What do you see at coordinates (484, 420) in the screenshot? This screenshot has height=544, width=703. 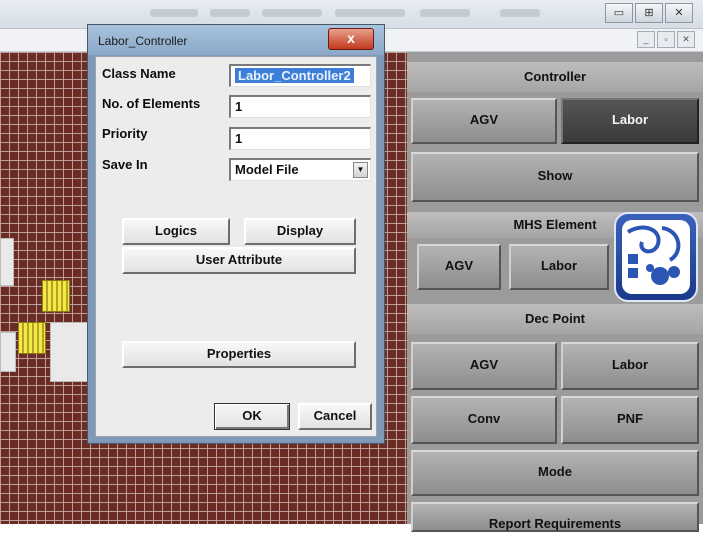 I see `dec-conv-button: Conv` at bounding box center [484, 420].